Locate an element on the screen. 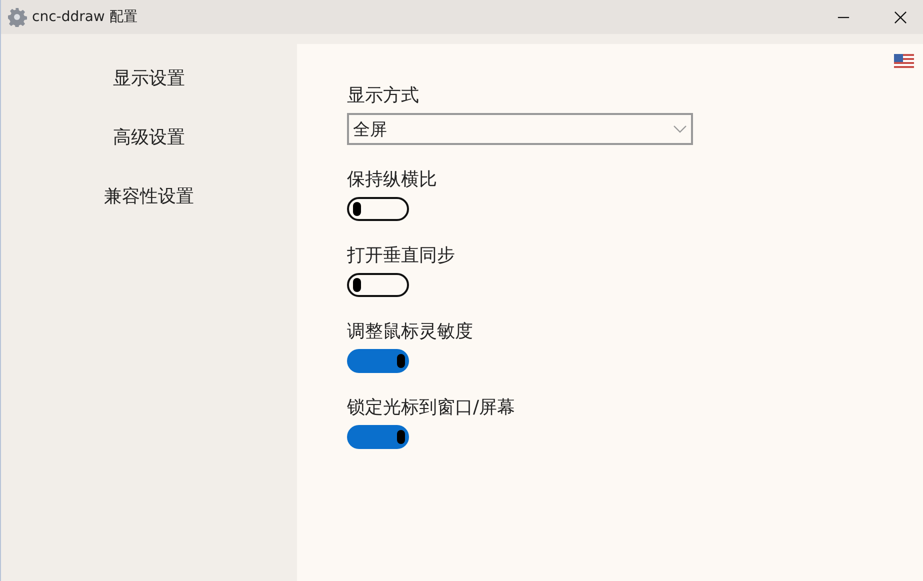  close-icon is located at coordinates (900, 17).